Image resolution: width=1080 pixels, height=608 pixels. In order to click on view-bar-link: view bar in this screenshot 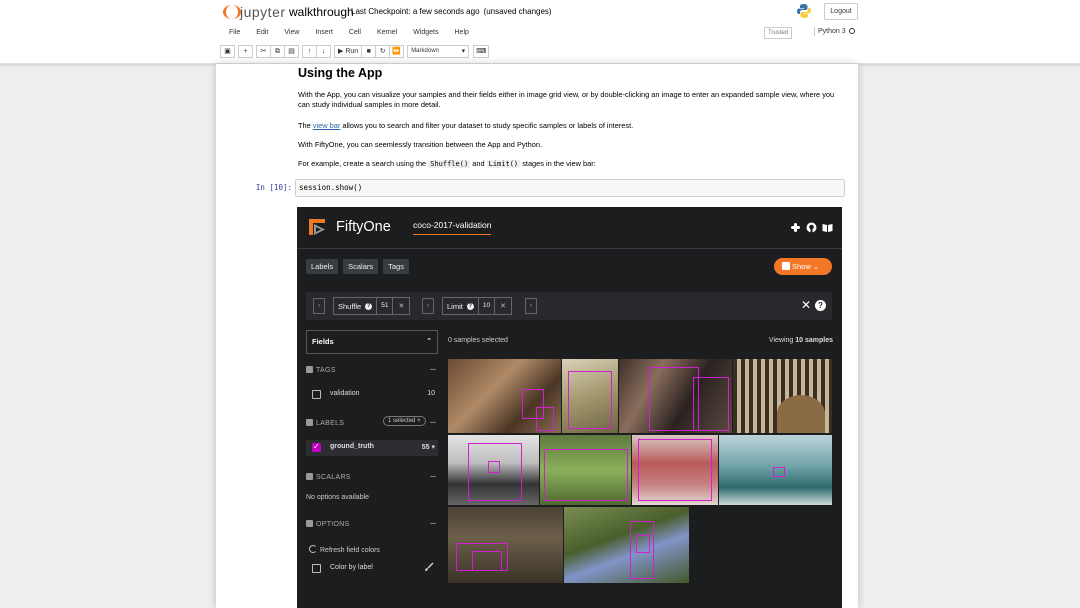, I will do `click(327, 125)`.